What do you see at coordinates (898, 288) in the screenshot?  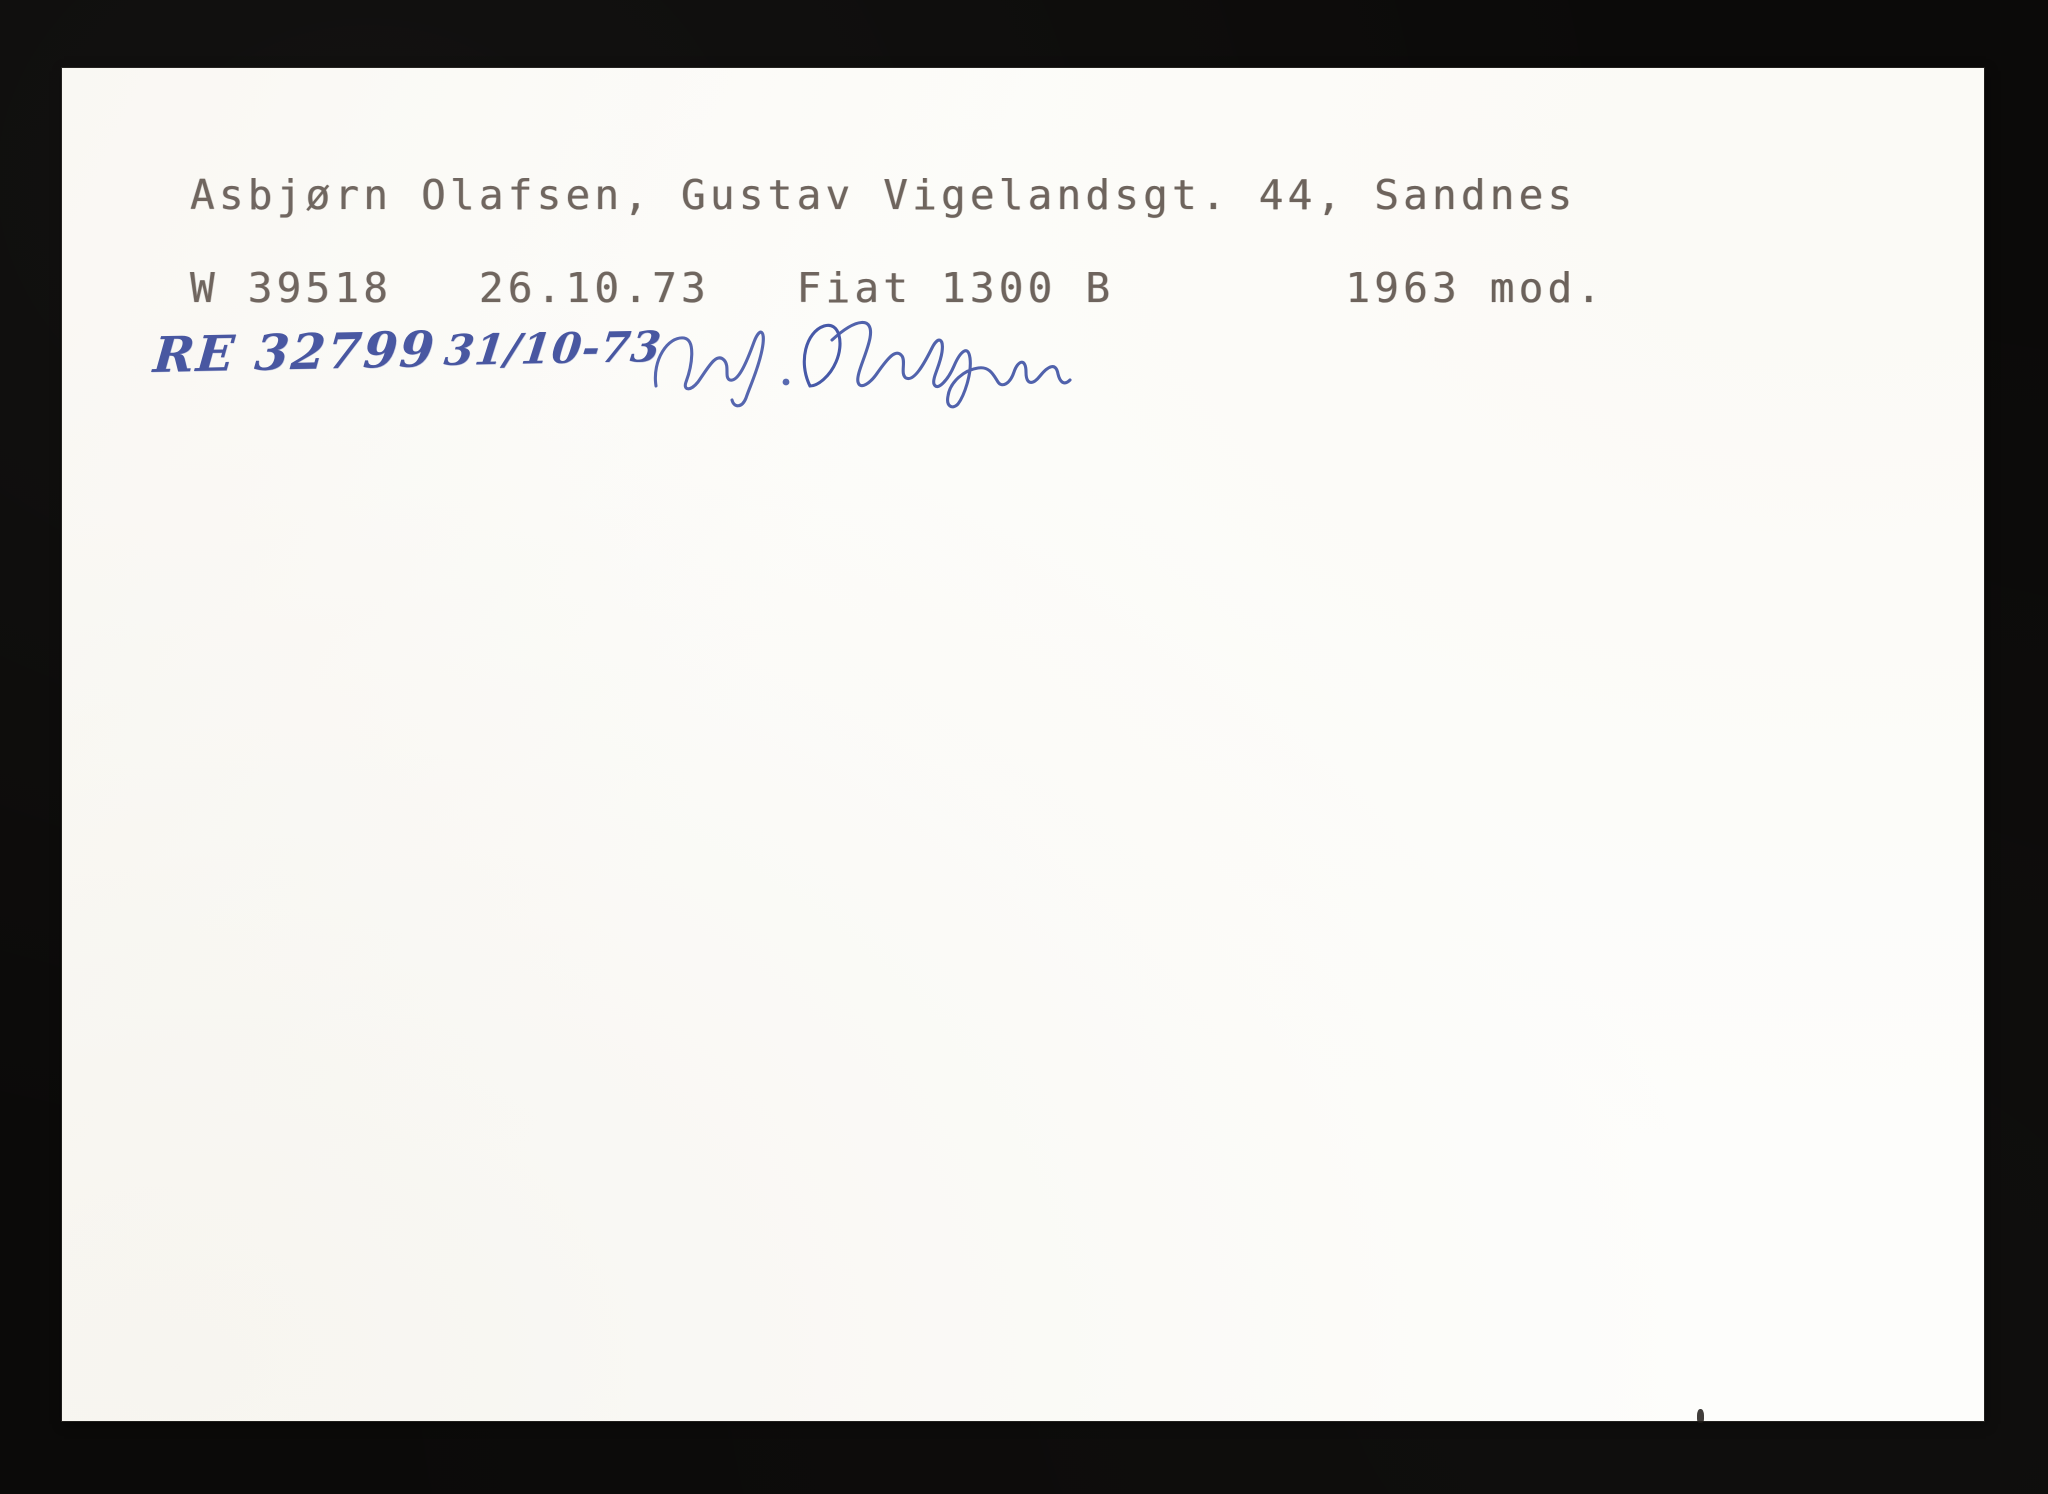 I see `typed-line-vehicle-details: W 39518 26.10.73 Fiat 1300 B 1963 mod.` at bounding box center [898, 288].